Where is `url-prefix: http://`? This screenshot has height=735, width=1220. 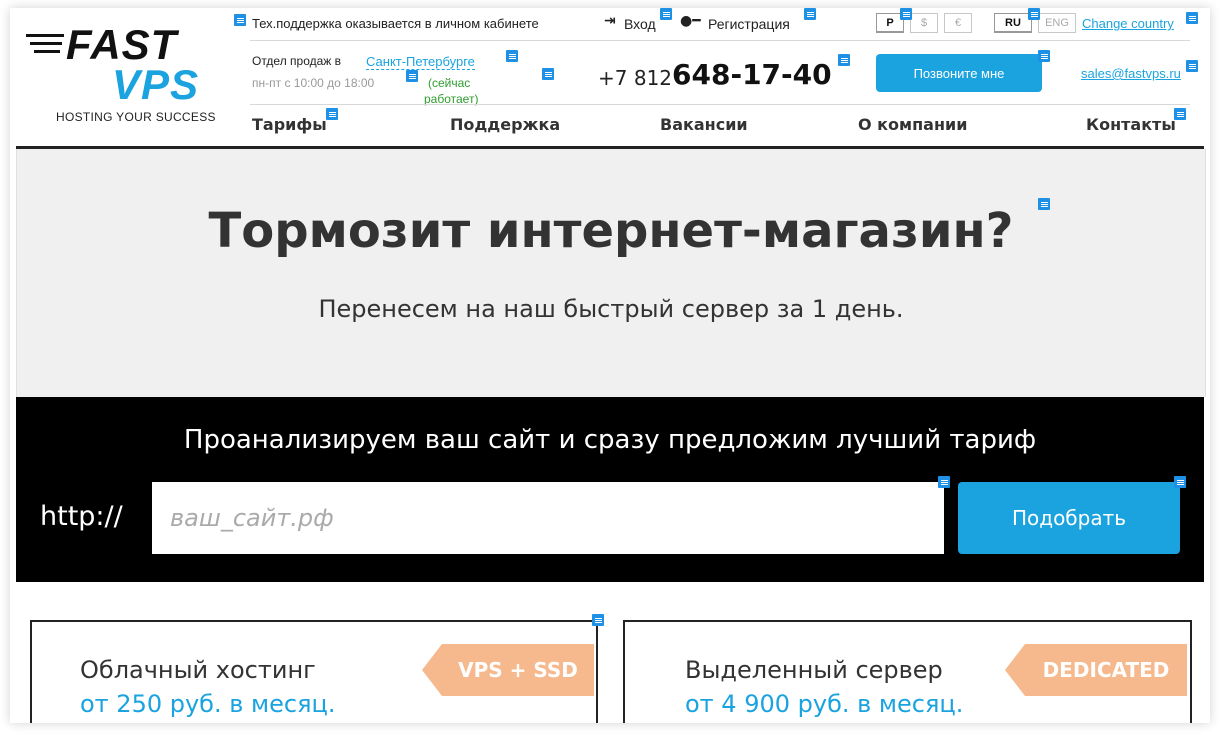
url-prefix: http:// is located at coordinates (81, 516).